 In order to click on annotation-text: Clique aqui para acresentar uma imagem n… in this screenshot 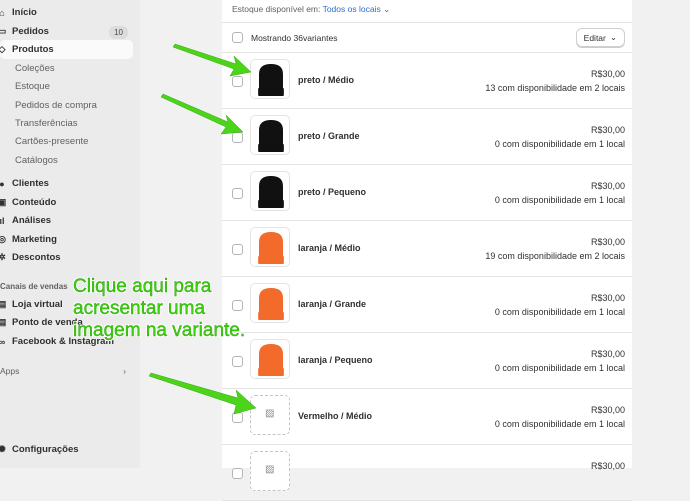, I will do `click(159, 308)`.